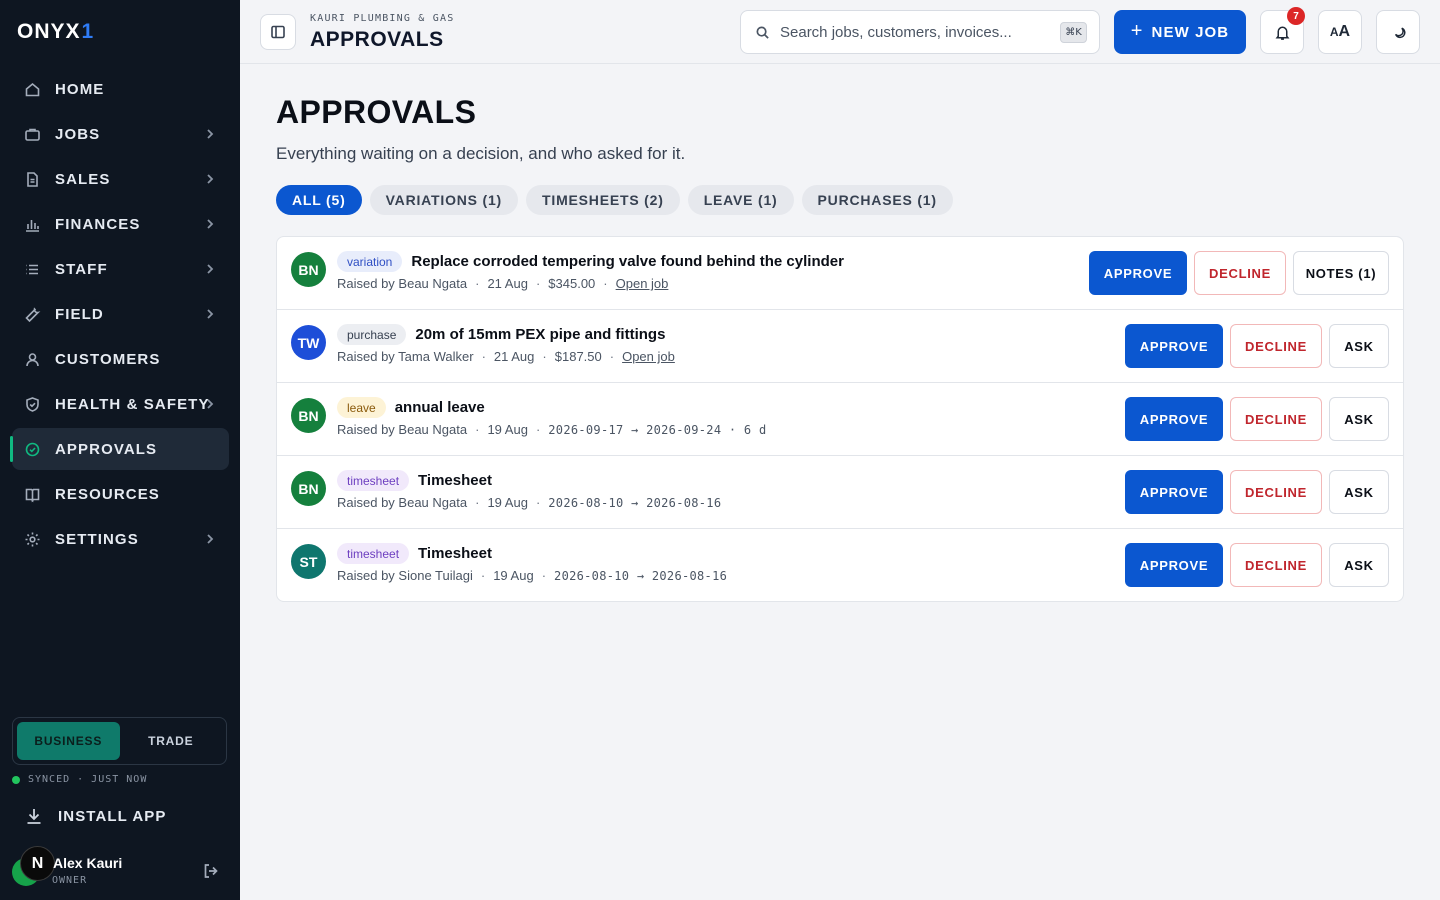 This screenshot has height=900, width=1440. I want to click on item-date: 19 Aug, so click(507, 502).